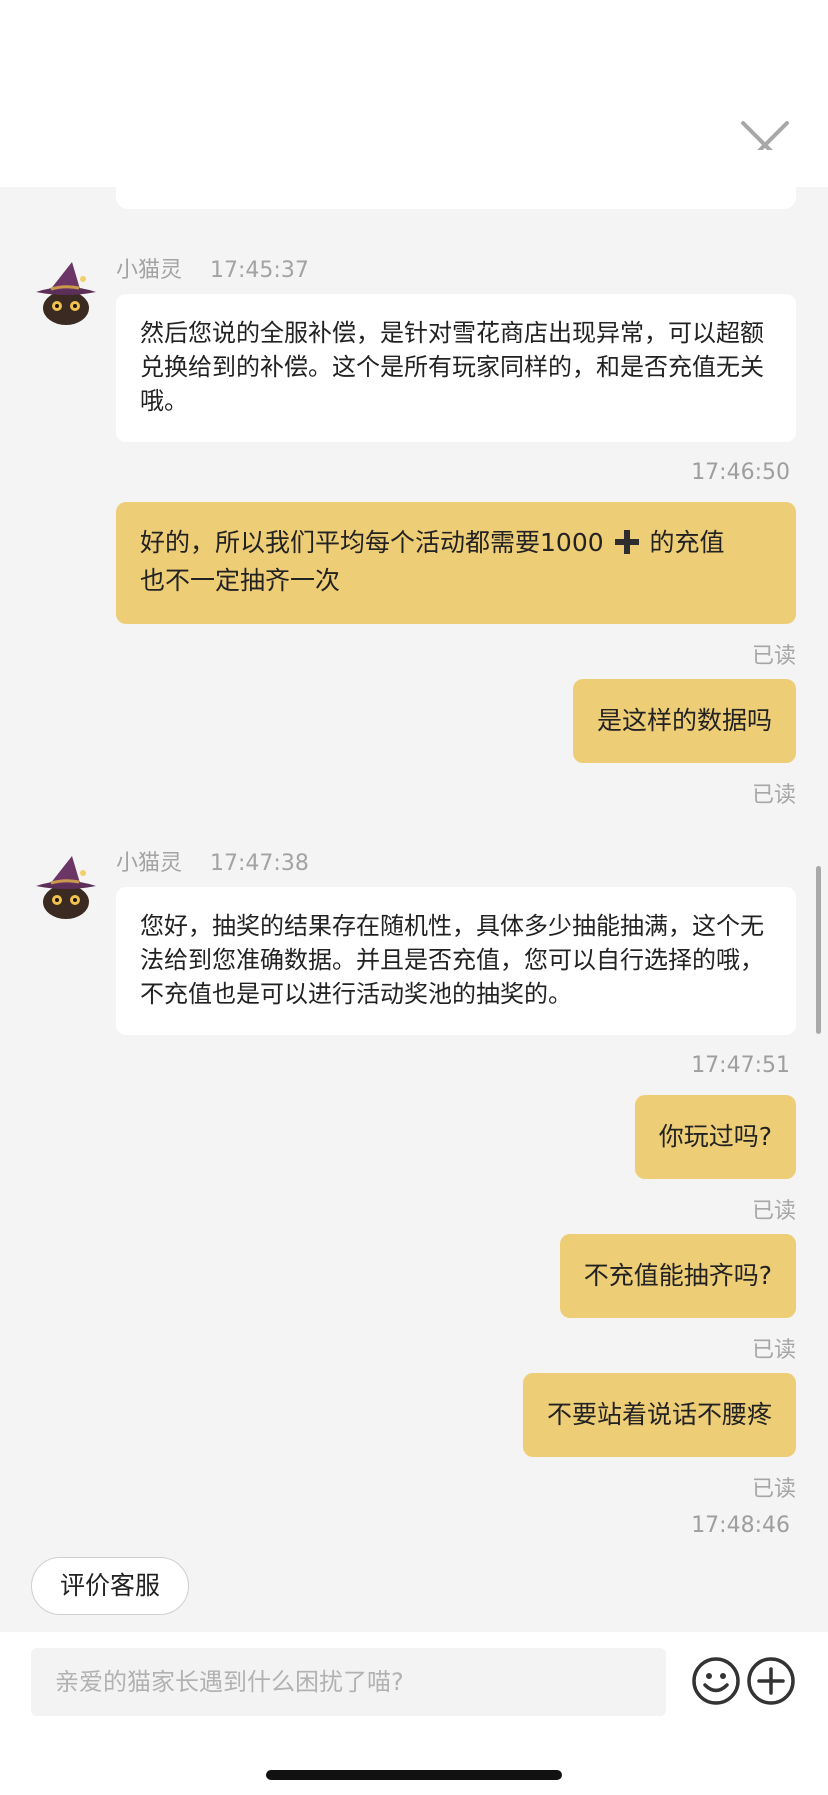  What do you see at coordinates (240, 580) in the screenshot?
I see `message-text: 也不一定抽齐一次` at bounding box center [240, 580].